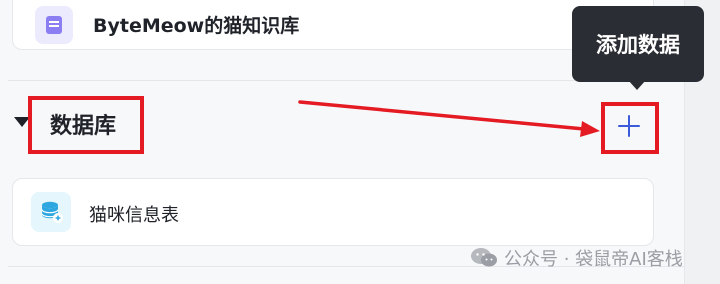 Image resolution: width=720 pixels, height=284 pixels. Describe the element at coordinates (196, 26) in the screenshot. I see `knowledge-base-name: ByteMeow的猫知识库` at that location.